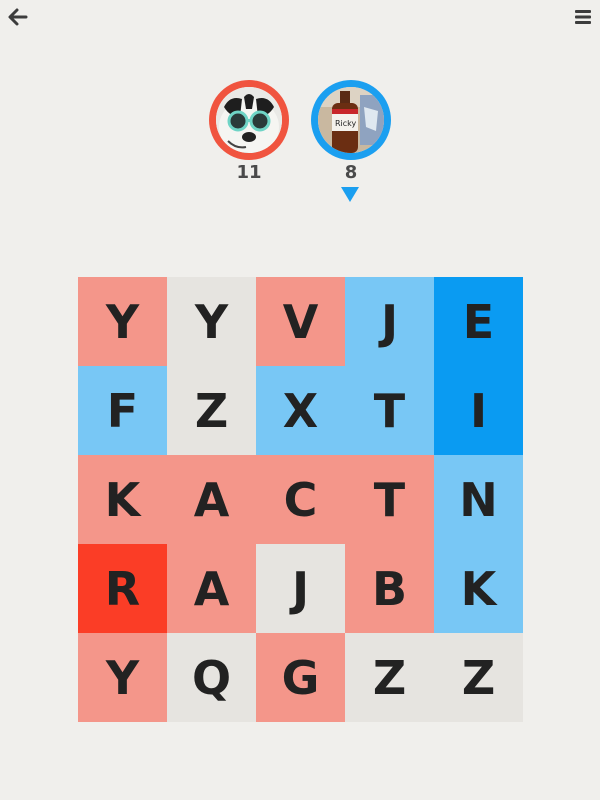 The image size is (600, 800). What do you see at coordinates (300, 677) in the screenshot?
I see `letter-tile: G` at bounding box center [300, 677].